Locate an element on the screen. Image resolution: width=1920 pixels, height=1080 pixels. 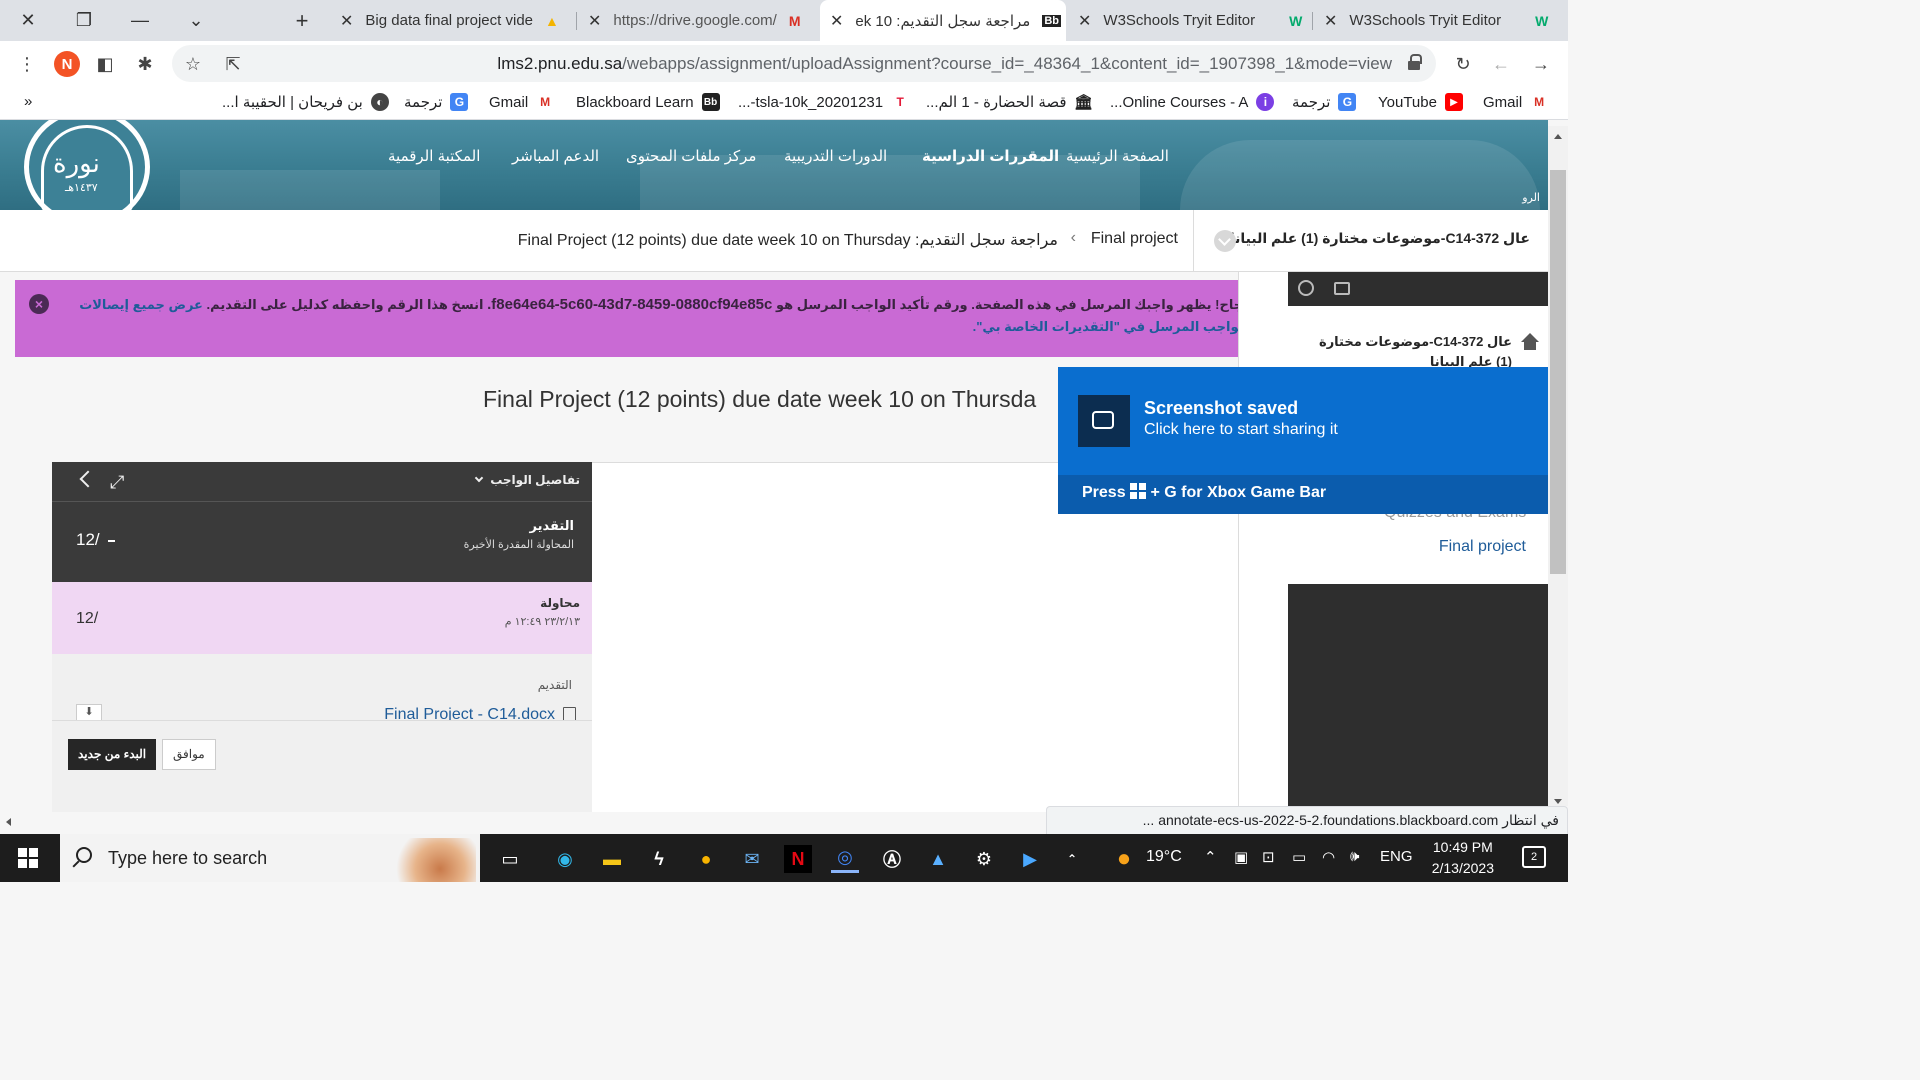
back-icon: → is located at coordinates (1541, 64).